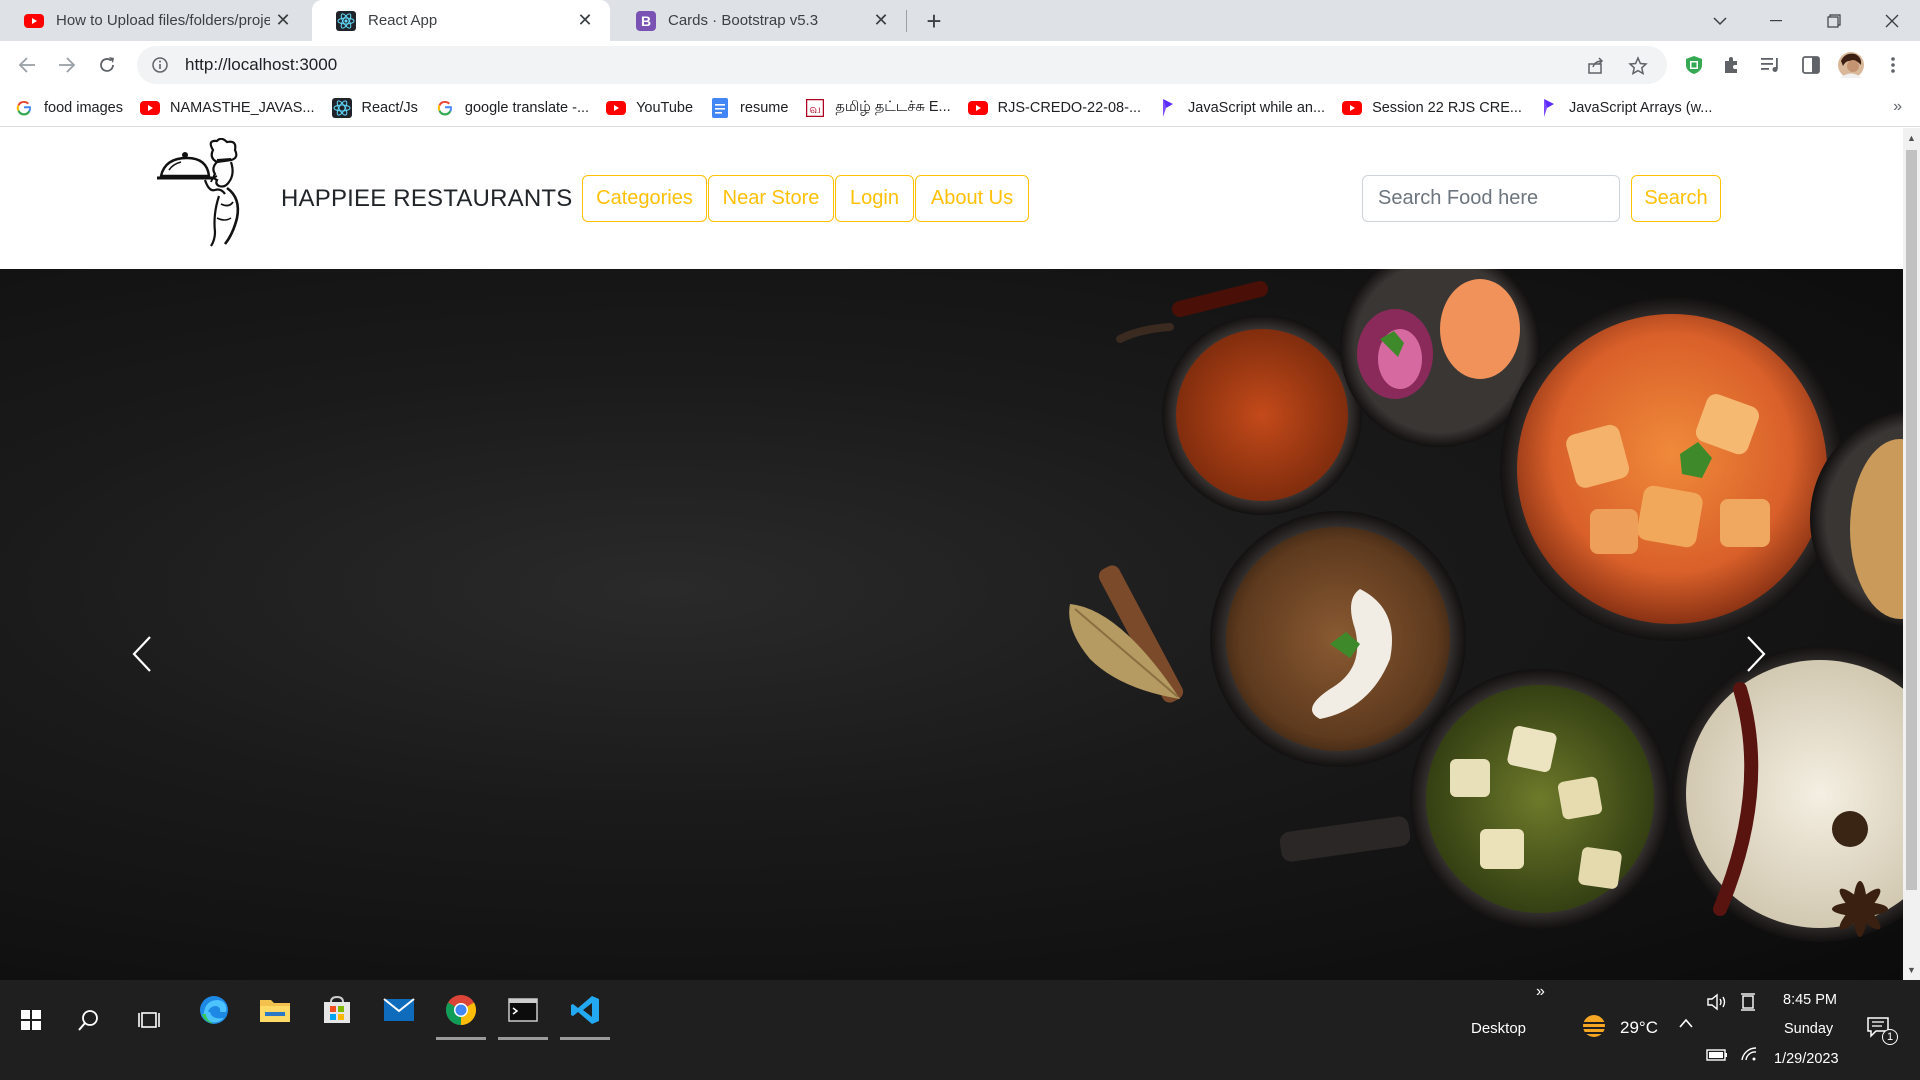  What do you see at coordinates (1694, 65) in the screenshot?
I see `extension-green-icon` at bounding box center [1694, 65].